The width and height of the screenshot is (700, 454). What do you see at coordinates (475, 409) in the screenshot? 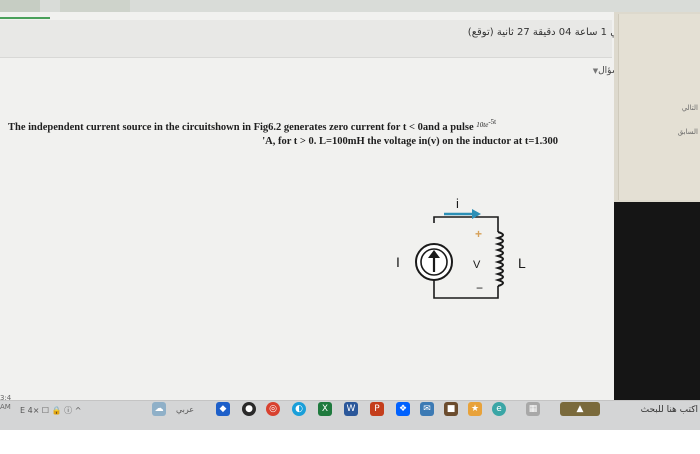
I see `app2-icon: ★` at bounding box center [475, 409].